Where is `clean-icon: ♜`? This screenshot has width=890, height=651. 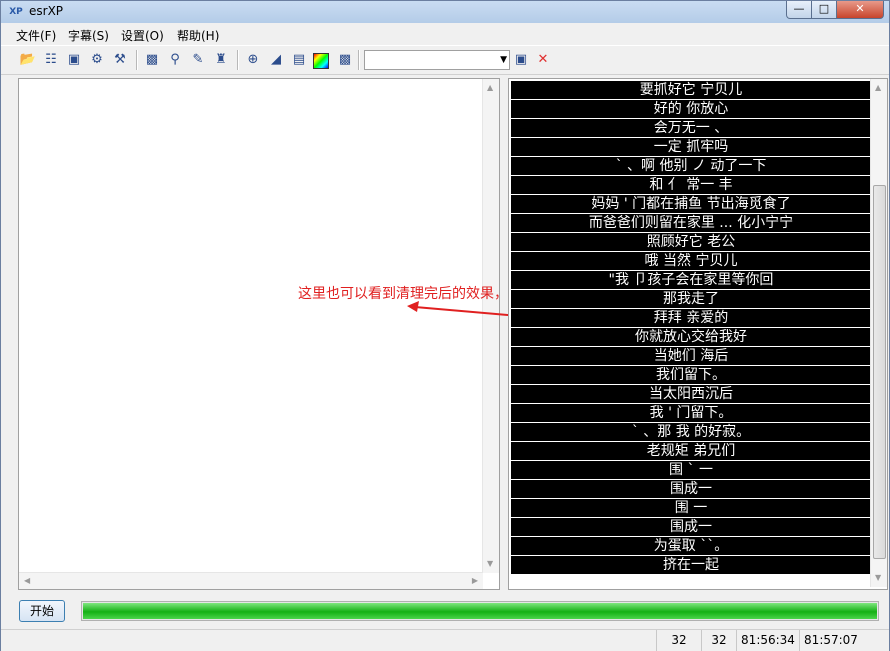
clean-icon: ♜ is located at coordinates (221, 60).